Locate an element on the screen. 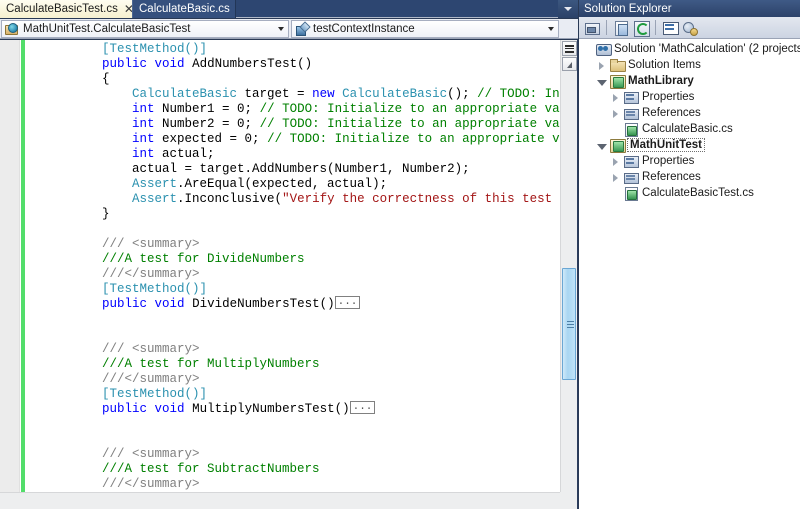 This screenshot has height=509, width=800. show-all-files-icon is located at coordinates (621, 28).